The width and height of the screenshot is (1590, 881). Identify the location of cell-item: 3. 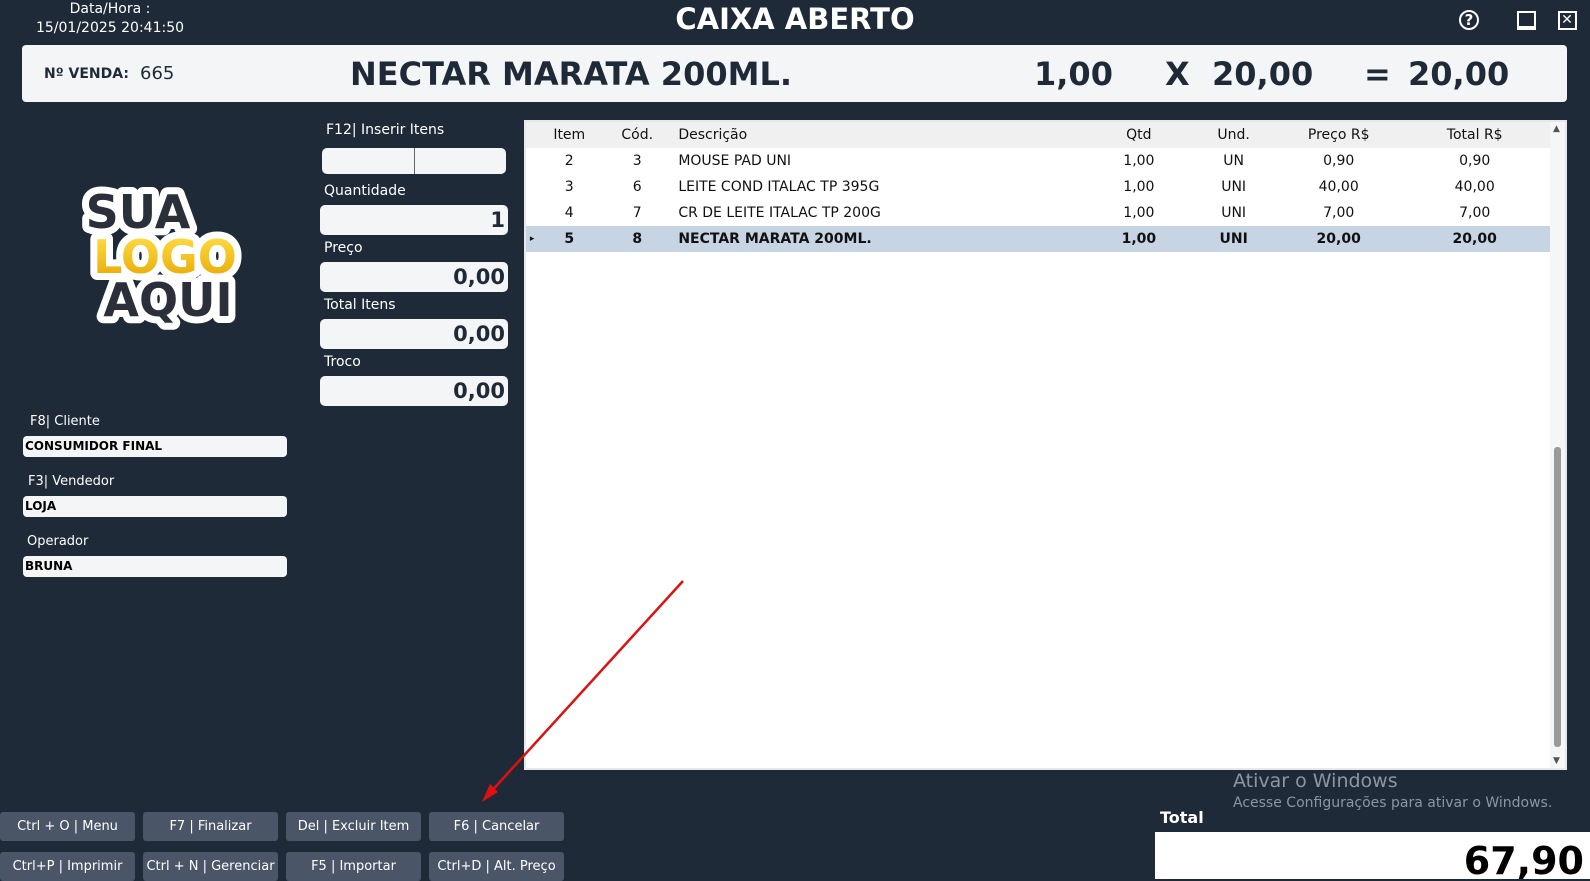
(569, 187).